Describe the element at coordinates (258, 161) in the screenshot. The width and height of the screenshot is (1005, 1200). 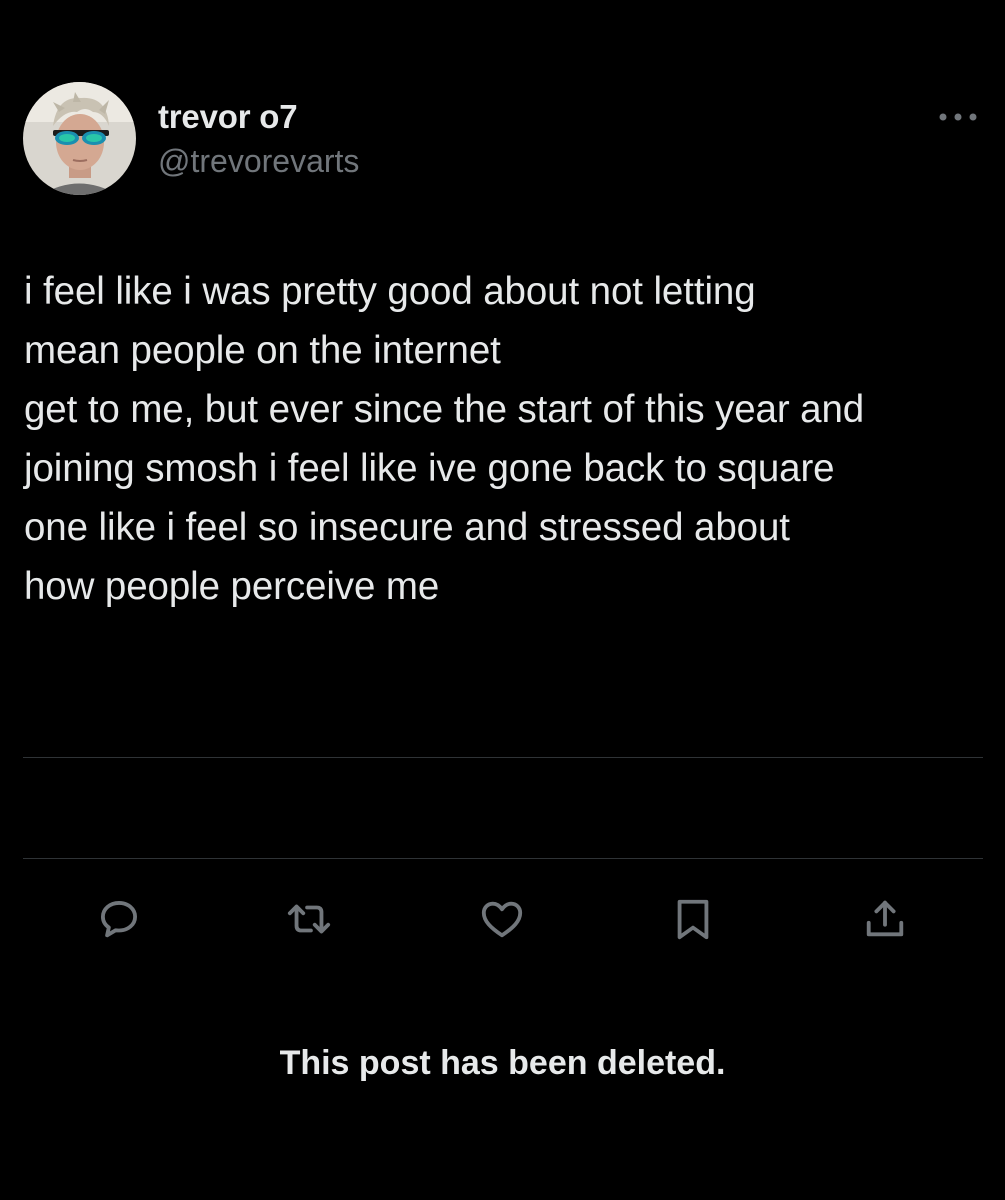
I see `author-handle: @trevorevarts` at that location.